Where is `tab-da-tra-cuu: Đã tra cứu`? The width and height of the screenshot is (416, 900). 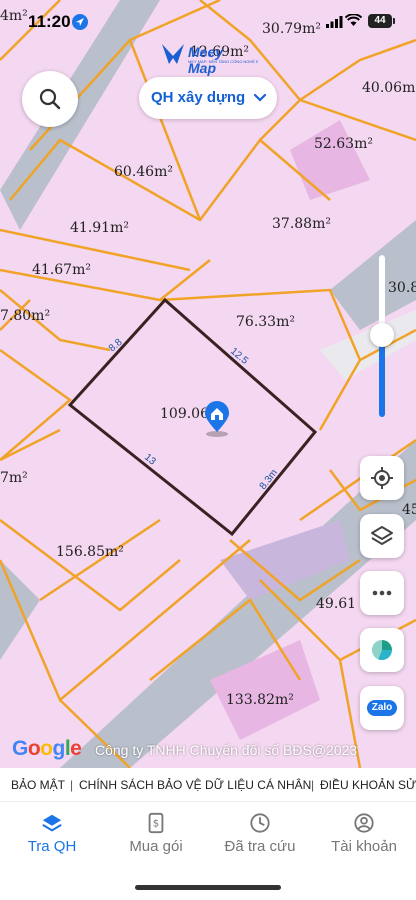 tab-da-tra-cuu: Đã tra cứu is located at coordinates (260, 833).